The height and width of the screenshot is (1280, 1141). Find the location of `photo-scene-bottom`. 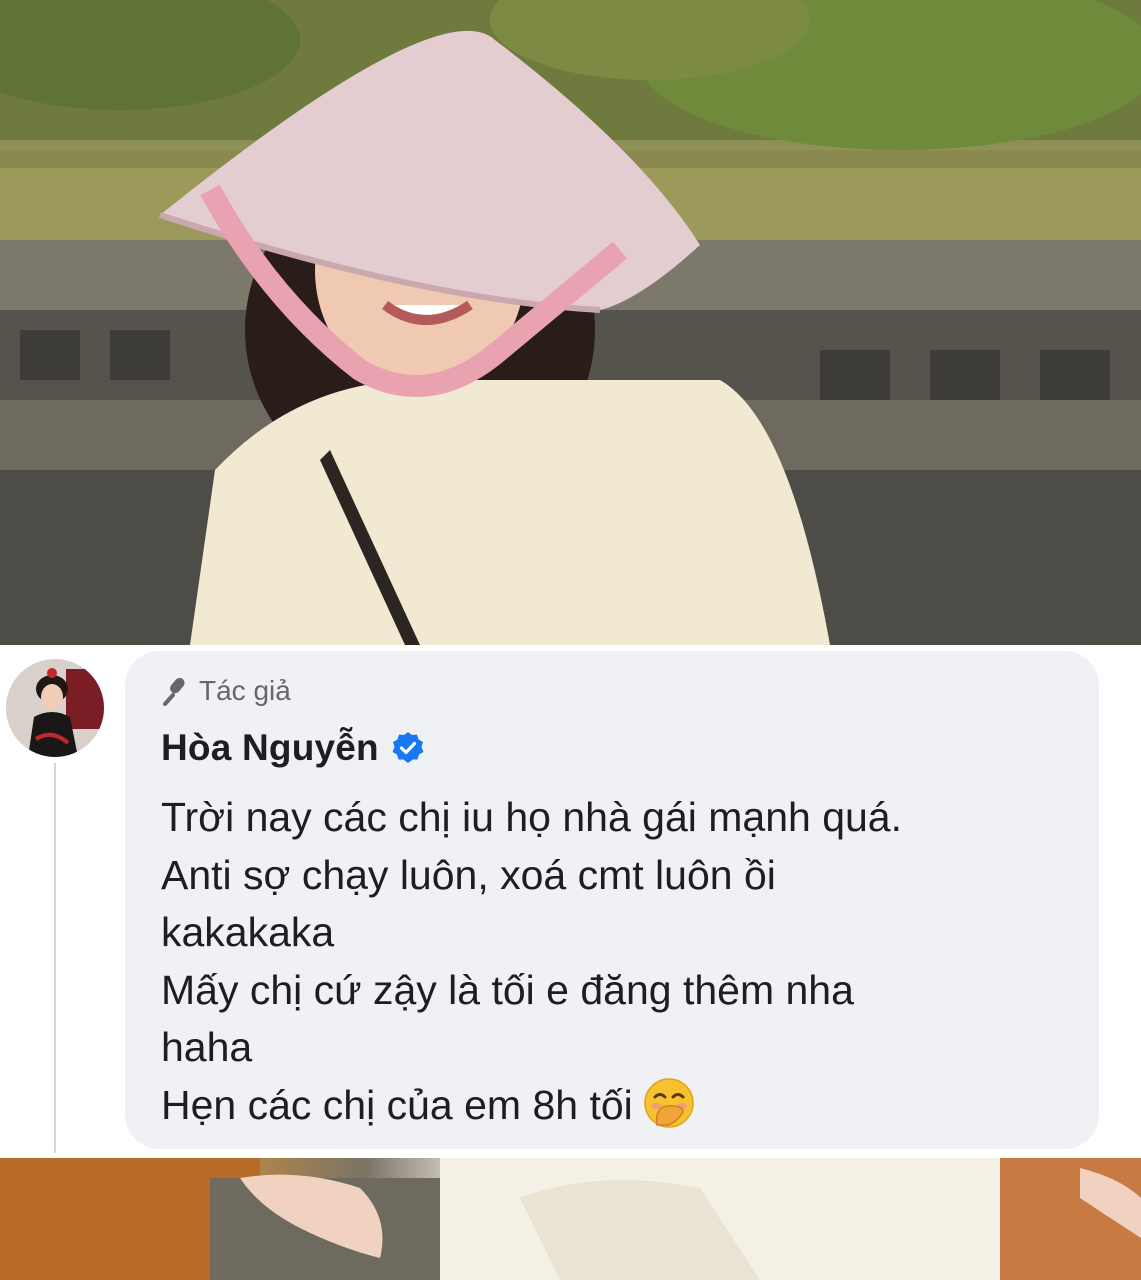

photo-scene-bottom is located at coordinates (570, 1219).